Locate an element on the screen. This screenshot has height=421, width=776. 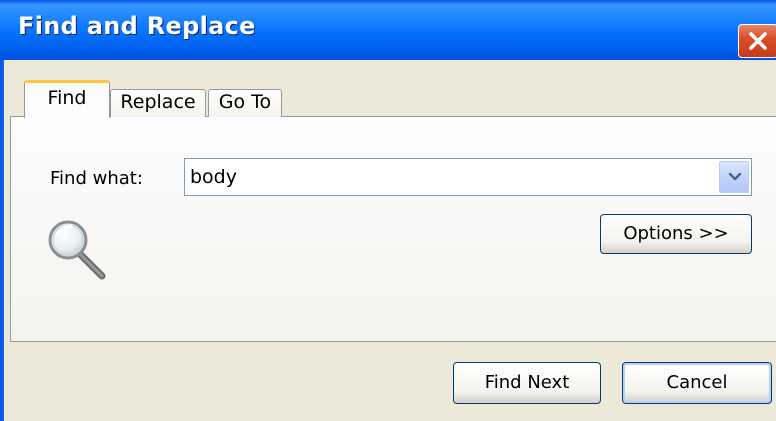
chevron-down-icon is located at coordinates (735, 176).